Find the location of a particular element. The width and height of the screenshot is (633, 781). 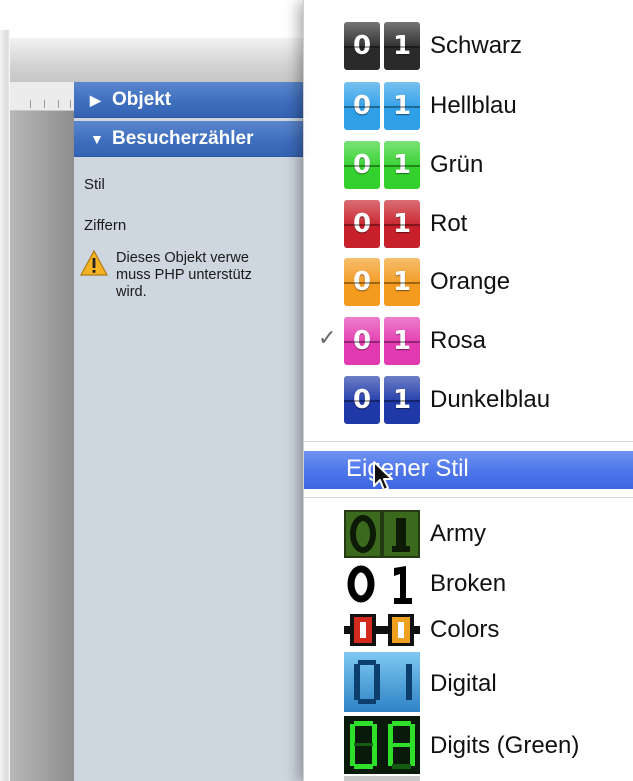

menu-item-label: Orange is located at coordinates (470, 281).